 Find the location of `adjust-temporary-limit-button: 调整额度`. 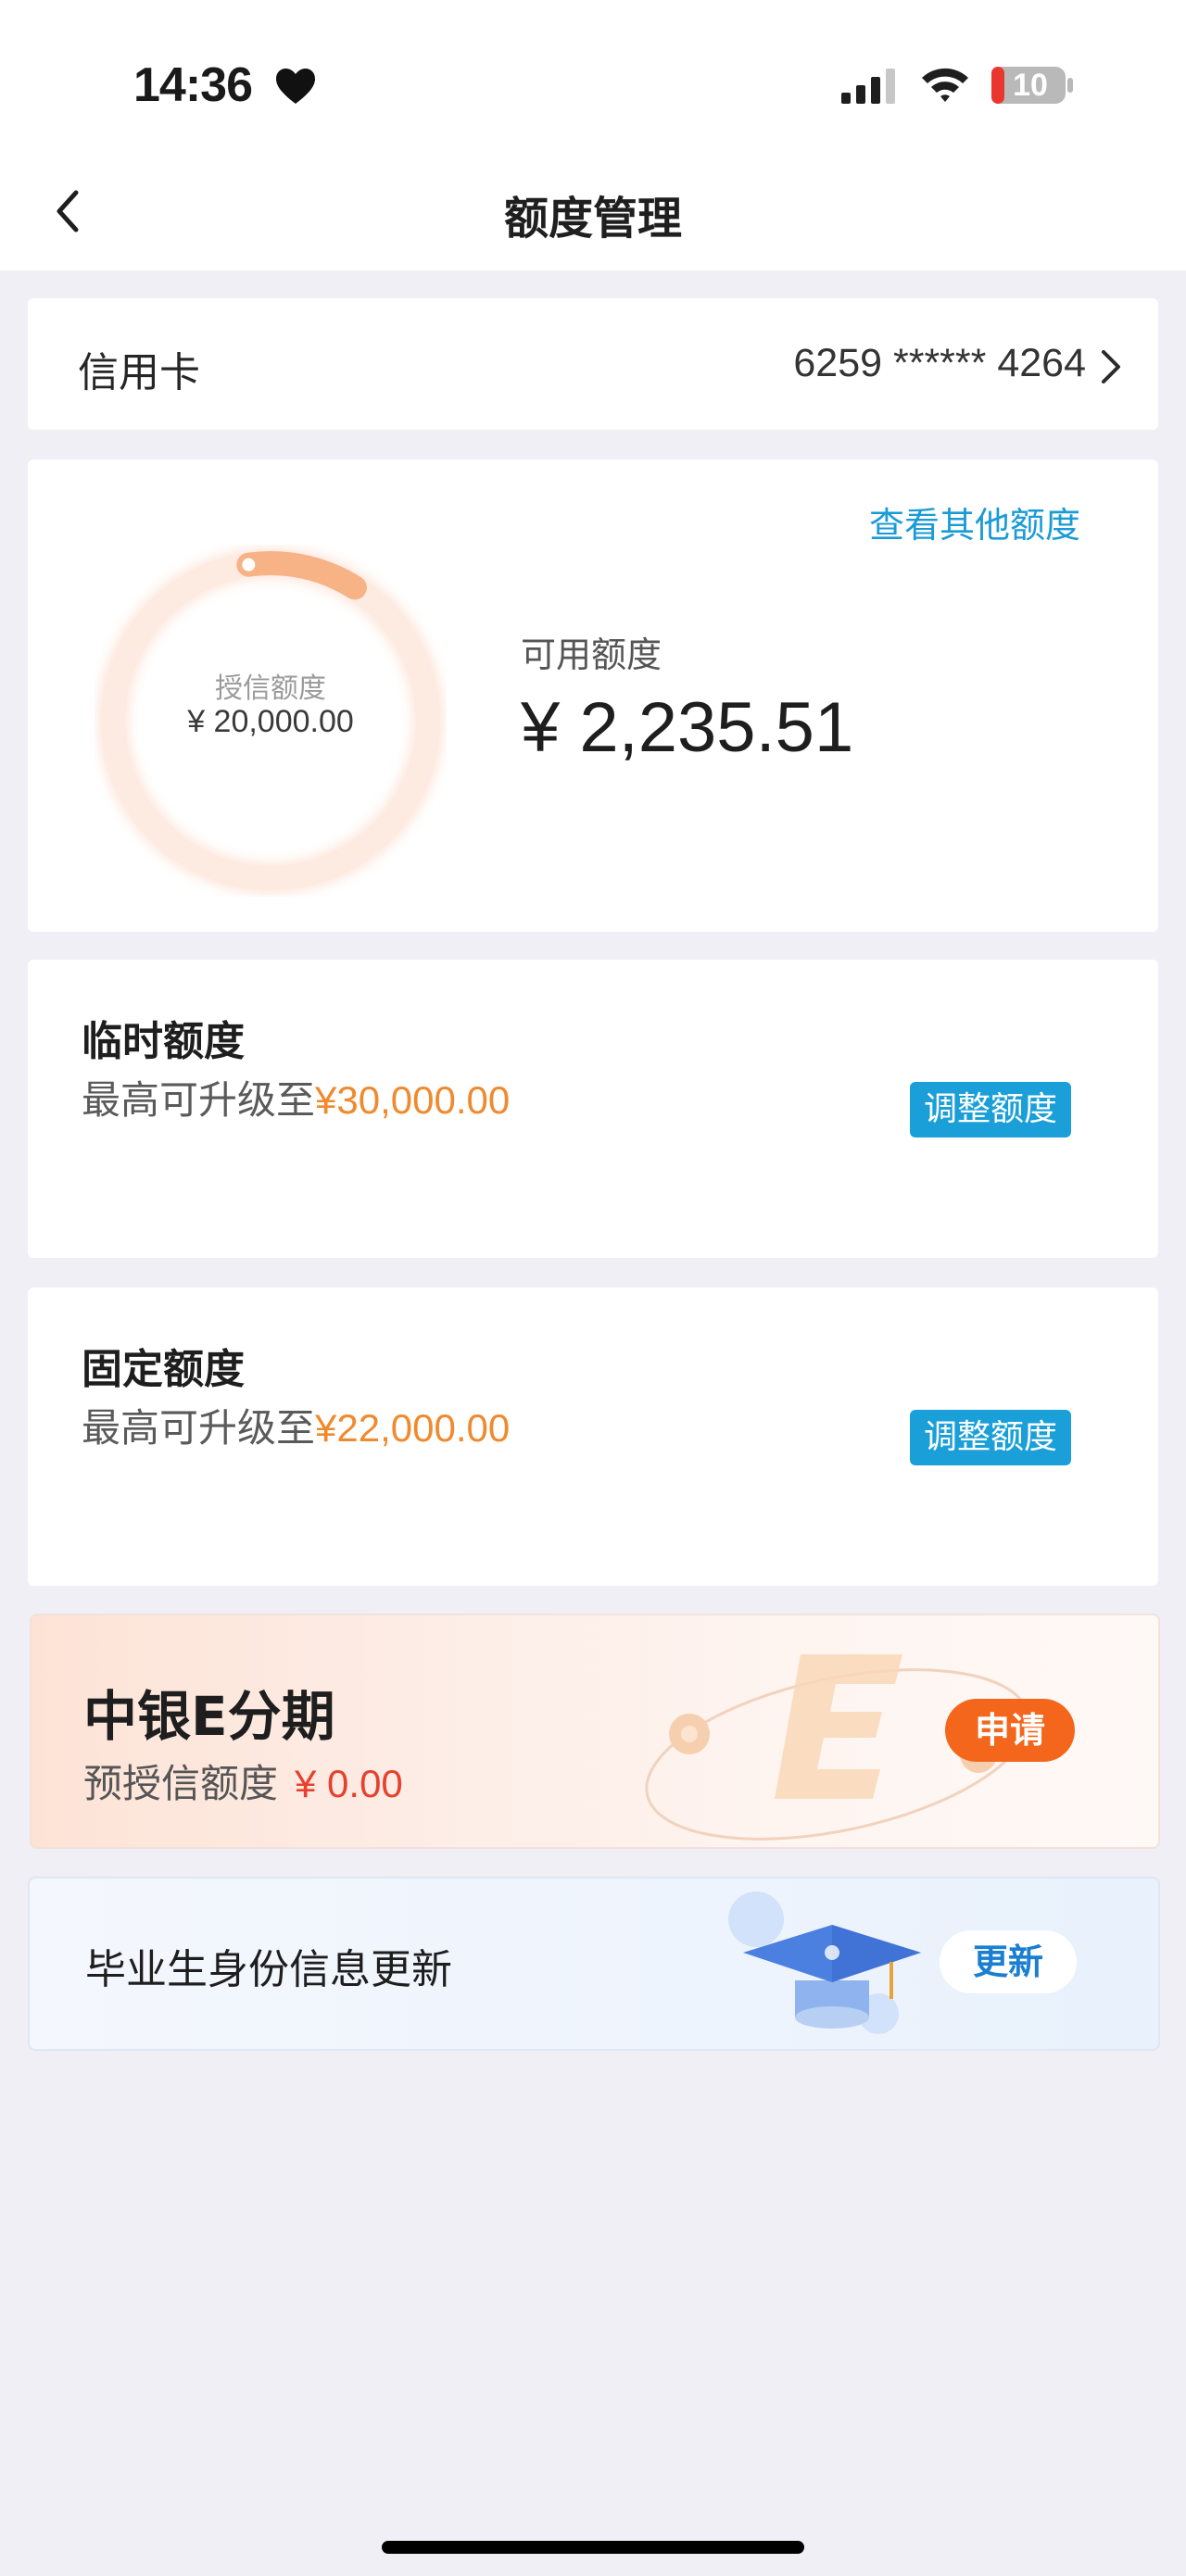

adjust-temporary-limit-button: 调整额度 is located at coordinates (990, 1109).